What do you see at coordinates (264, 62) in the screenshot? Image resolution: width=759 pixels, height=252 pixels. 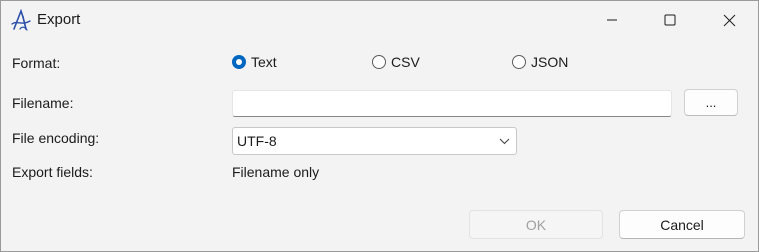 I see `format-radio-text-label: Text` at bounding box center [264, 62].